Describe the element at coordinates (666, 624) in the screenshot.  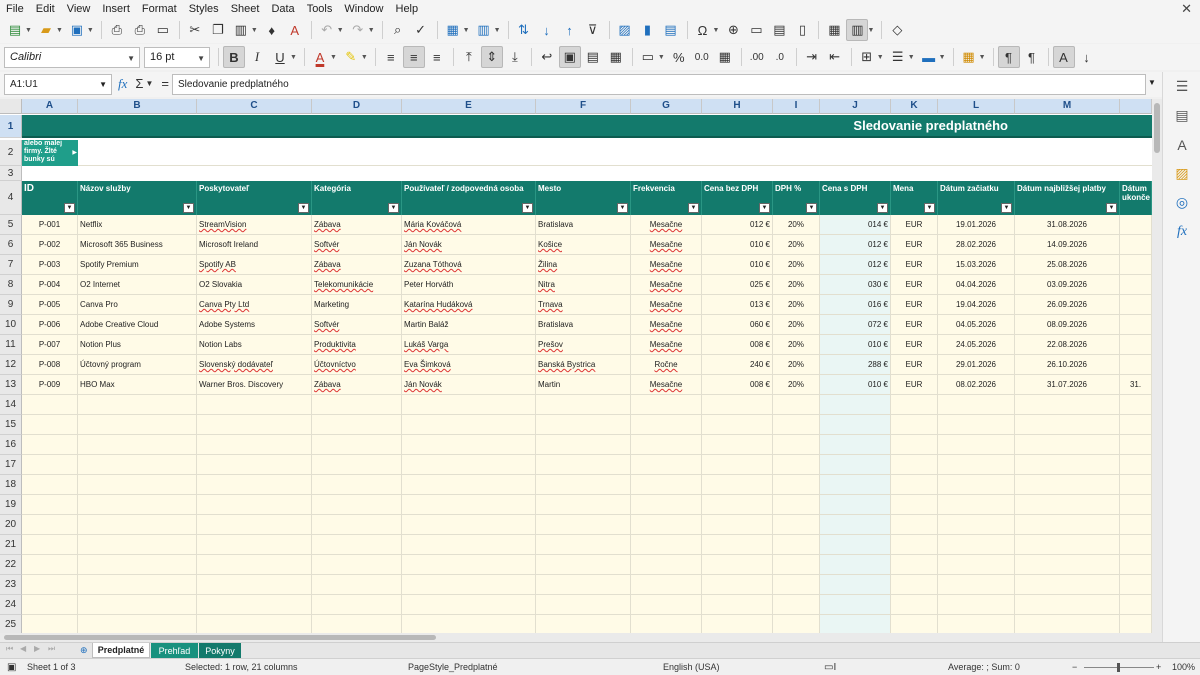
I see `cell-g25` at that location.